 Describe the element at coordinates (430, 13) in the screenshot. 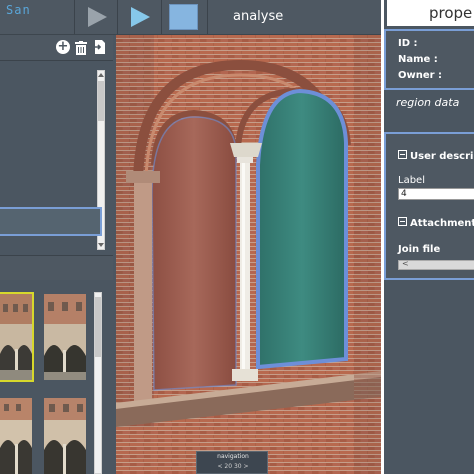

I see `properties-title: prope` at that location.